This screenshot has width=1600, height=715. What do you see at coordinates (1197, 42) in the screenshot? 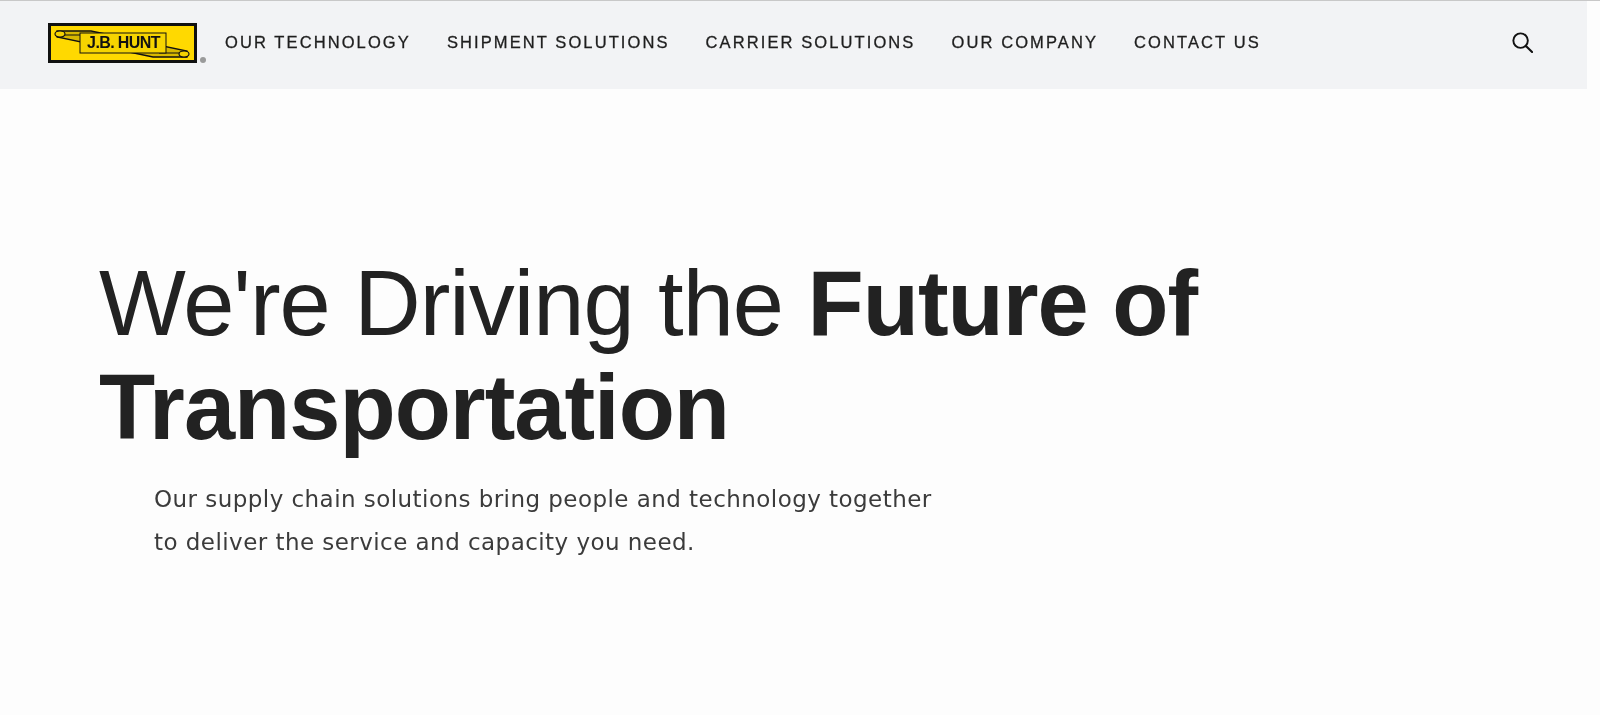
I see `nav-link: CONTACT US` at bounding box center [1197, 42].